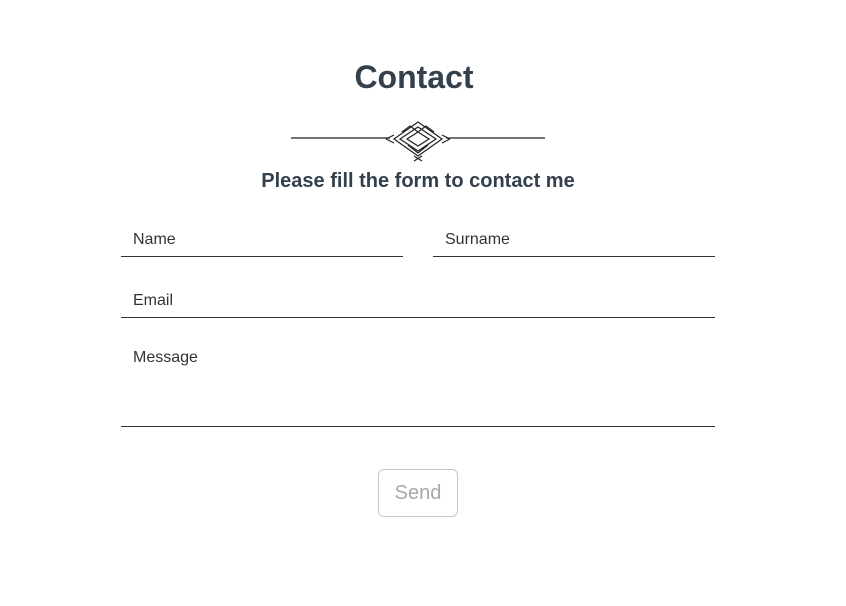  I want to click on decorative-divider-icon, so click(418, 141).